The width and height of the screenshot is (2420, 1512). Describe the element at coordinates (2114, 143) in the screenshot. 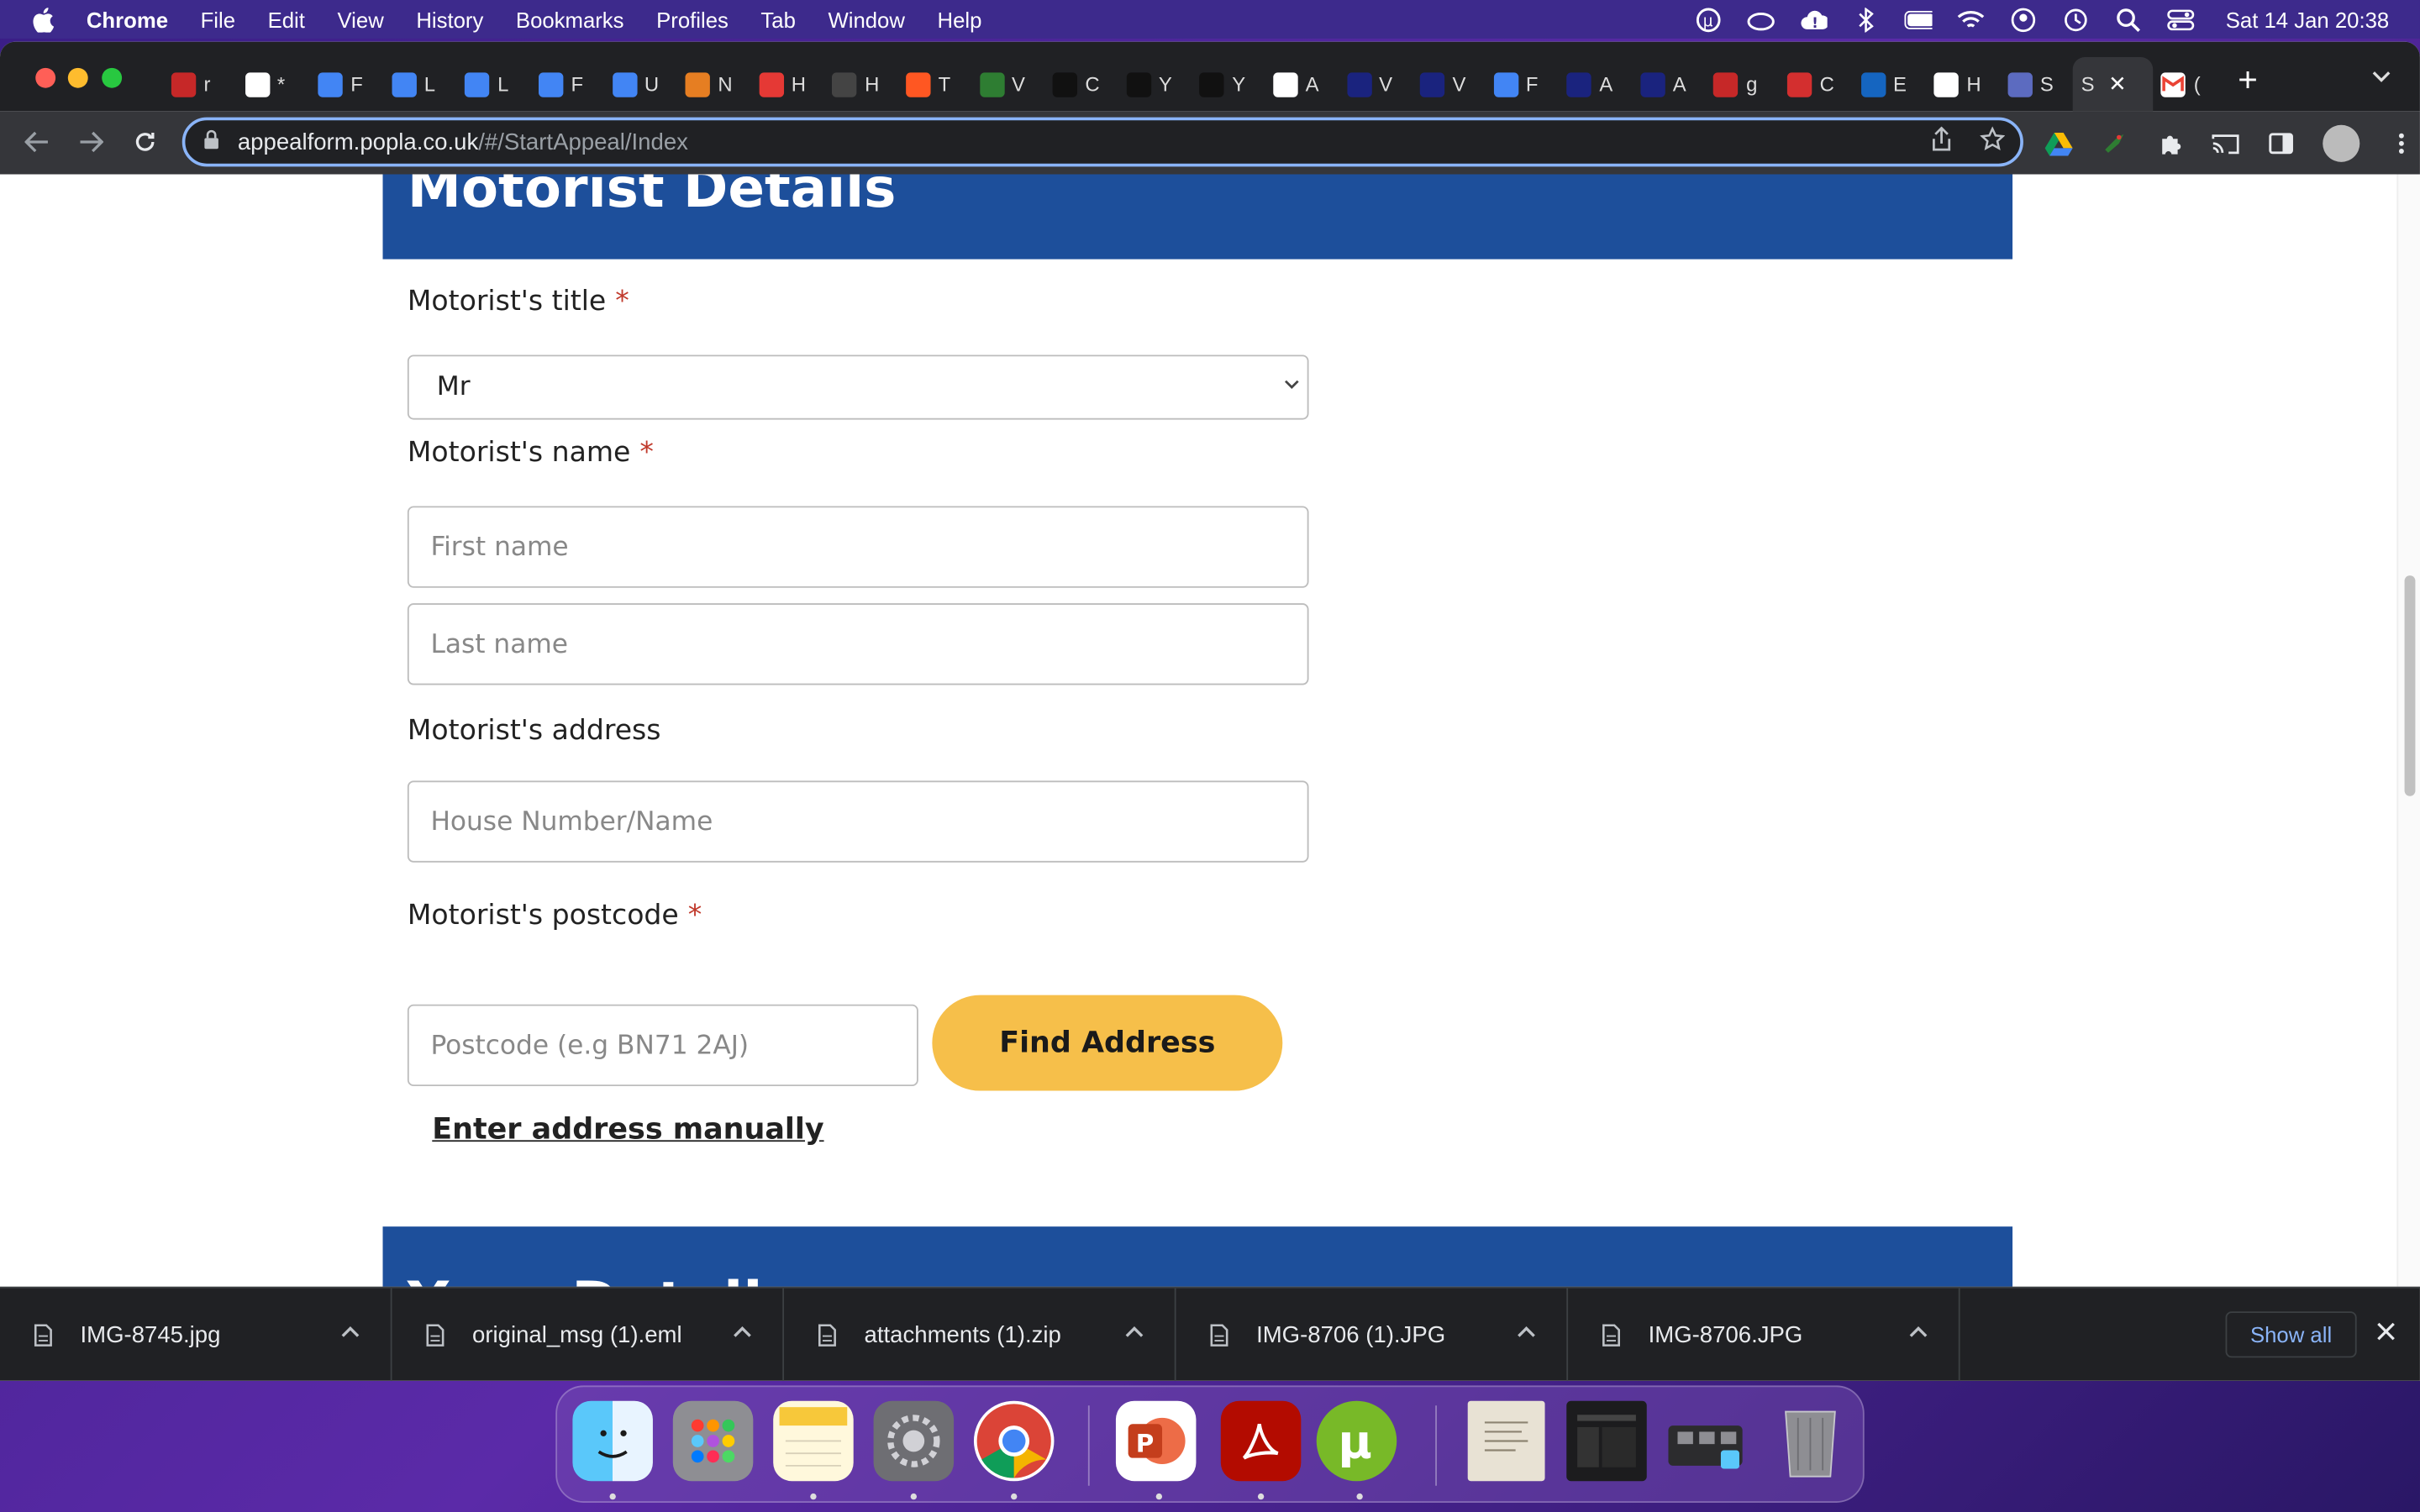

I see `hummingbird-extension-icon` at that location.